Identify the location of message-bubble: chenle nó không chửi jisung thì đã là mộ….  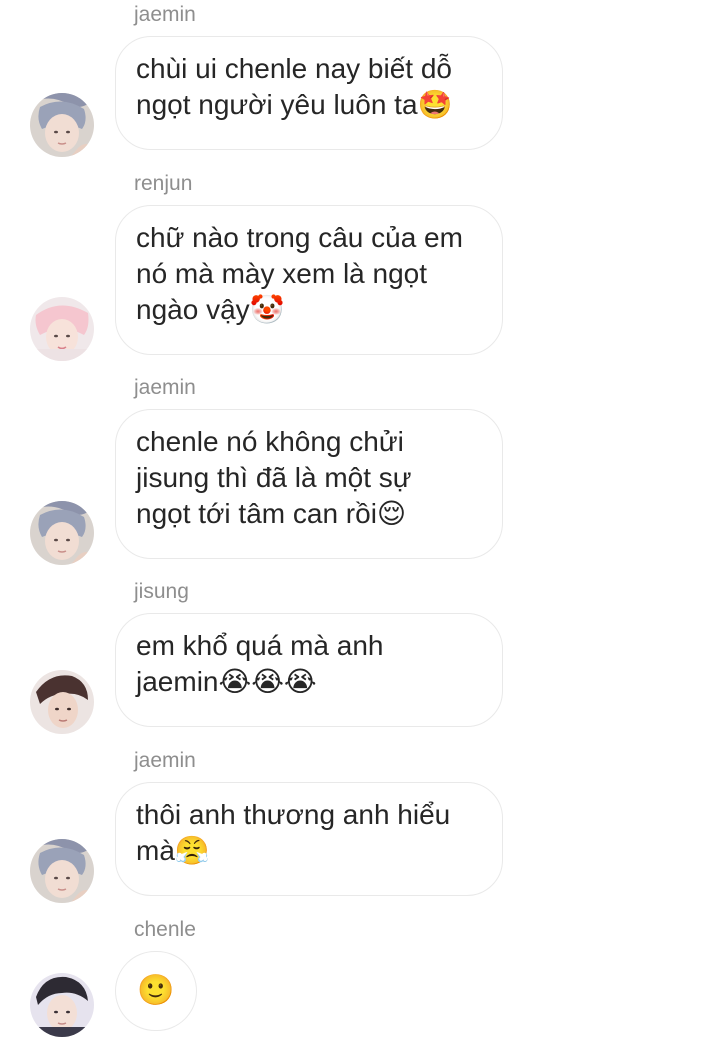
(309, 484).